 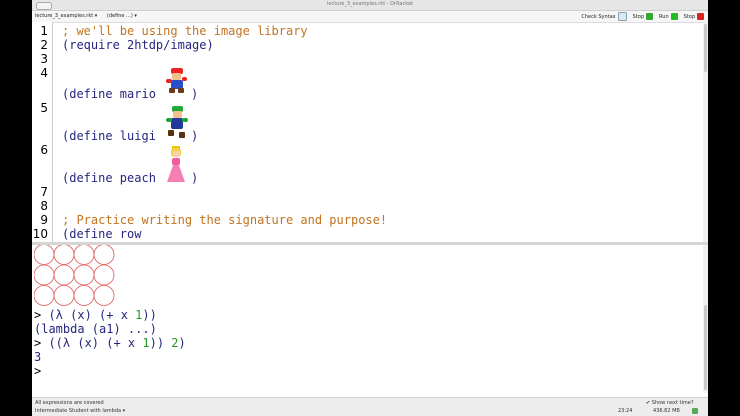 What do you see at coordinates (666, 411) in the screenshot?
I see `memory-usage: 436.82 MB` at bounding box center [666, 411].